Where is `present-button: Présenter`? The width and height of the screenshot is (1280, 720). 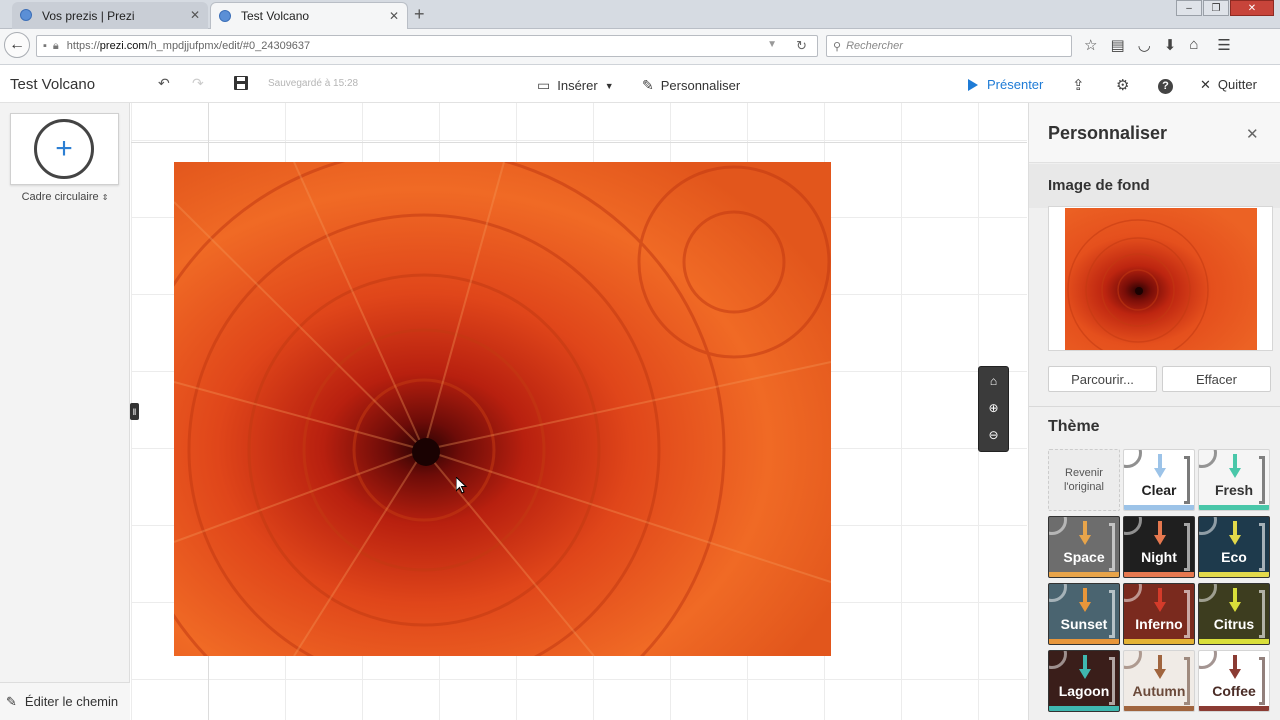 present-button: Présenter is located at coordinates (1005, 84).